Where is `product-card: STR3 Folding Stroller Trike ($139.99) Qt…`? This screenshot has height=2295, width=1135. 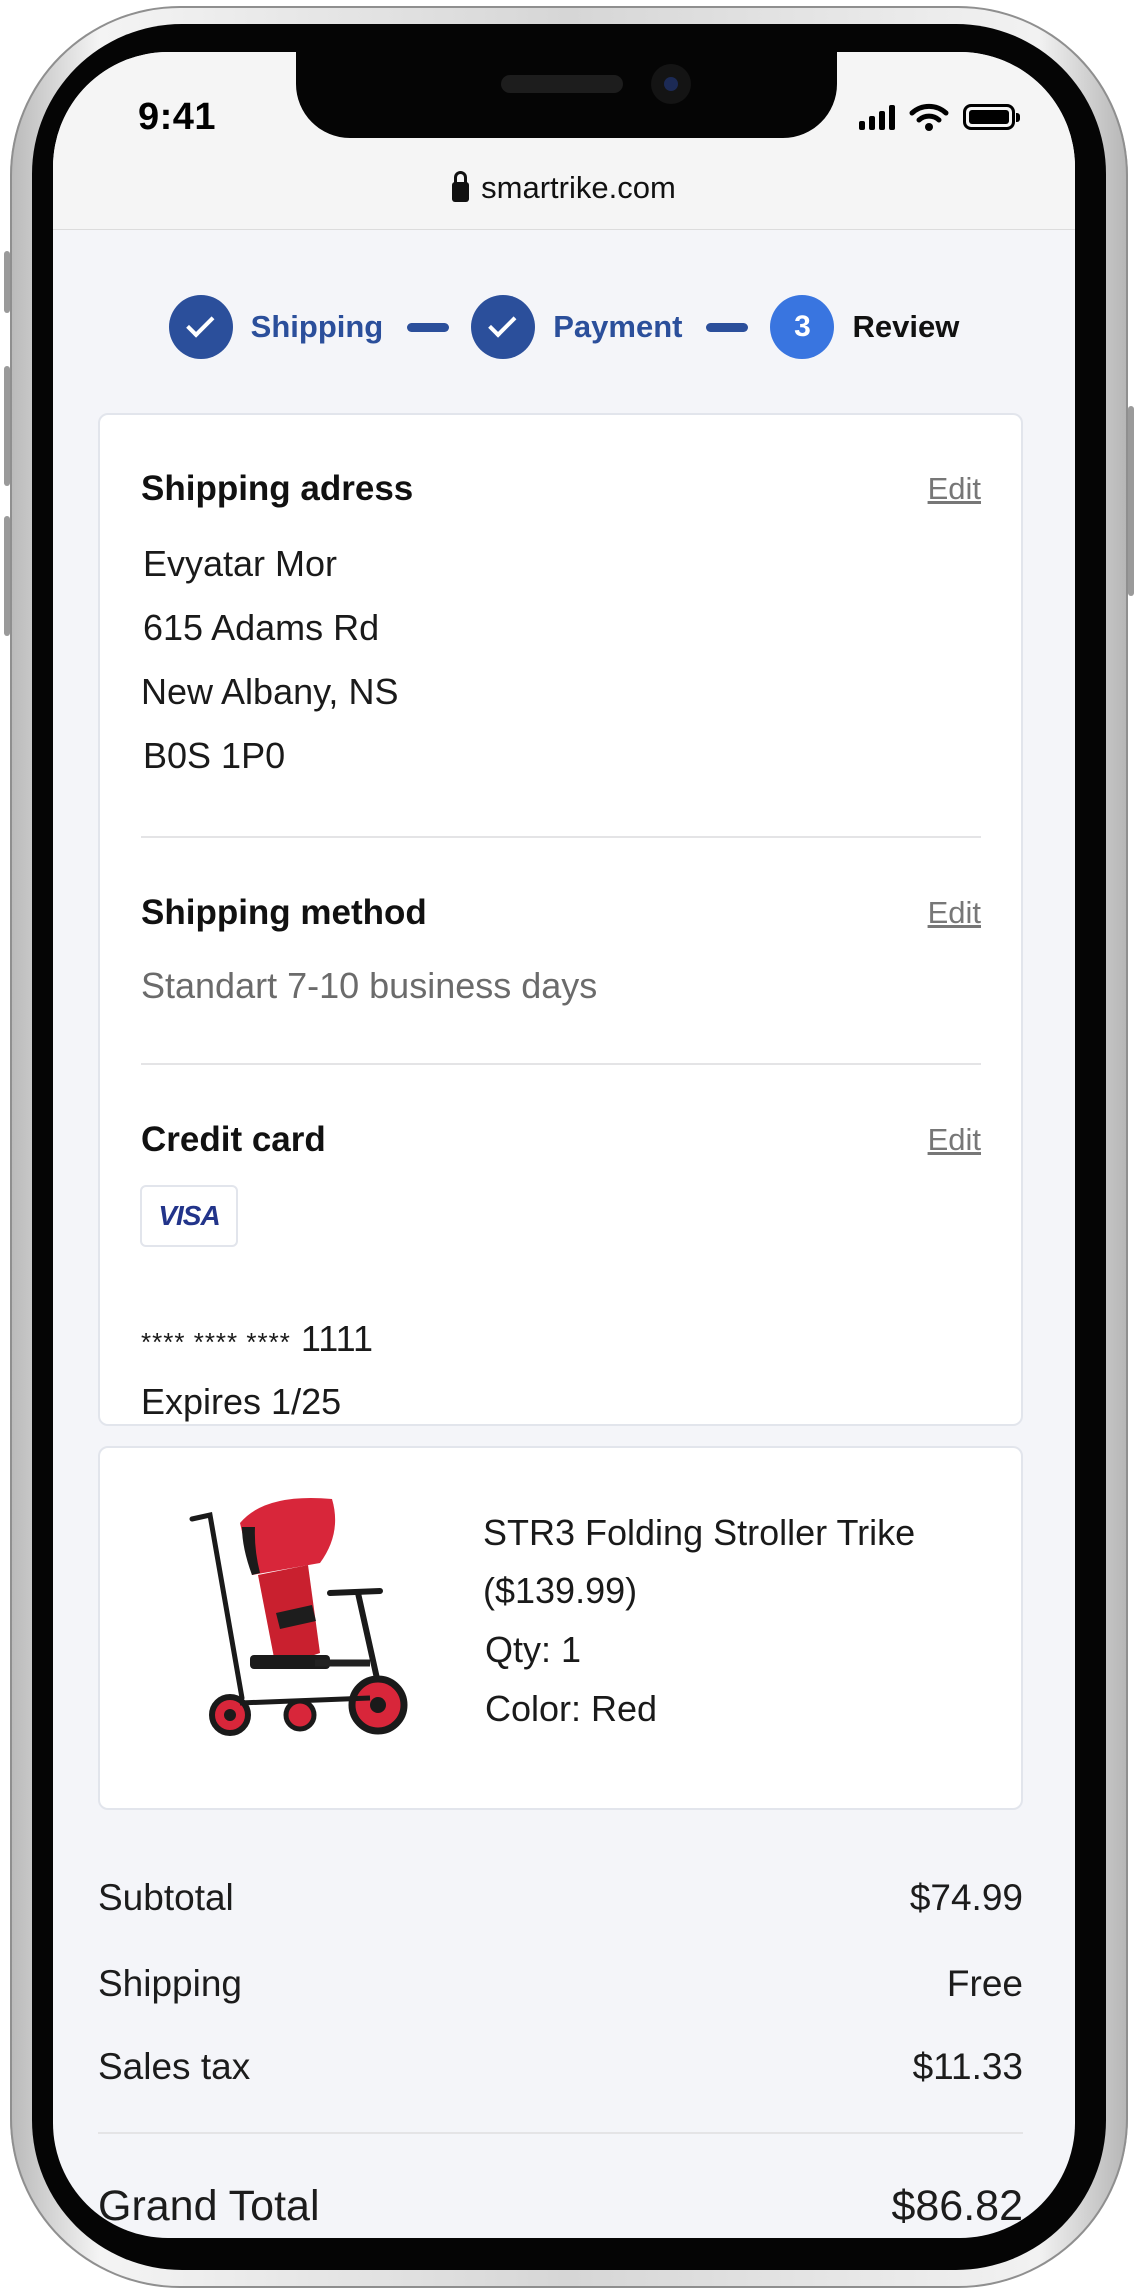
product-card: STR3 Folding Stroller Trike ($139.99) Qt… is located at coordinates (560, 1628).